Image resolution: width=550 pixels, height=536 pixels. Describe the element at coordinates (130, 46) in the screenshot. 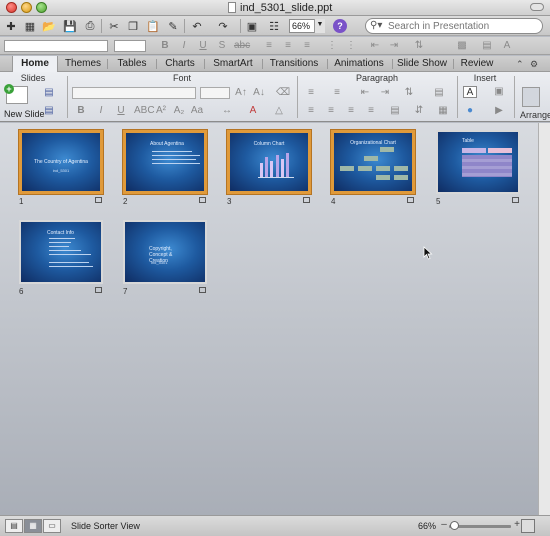

I see `font-size-field` at that location.